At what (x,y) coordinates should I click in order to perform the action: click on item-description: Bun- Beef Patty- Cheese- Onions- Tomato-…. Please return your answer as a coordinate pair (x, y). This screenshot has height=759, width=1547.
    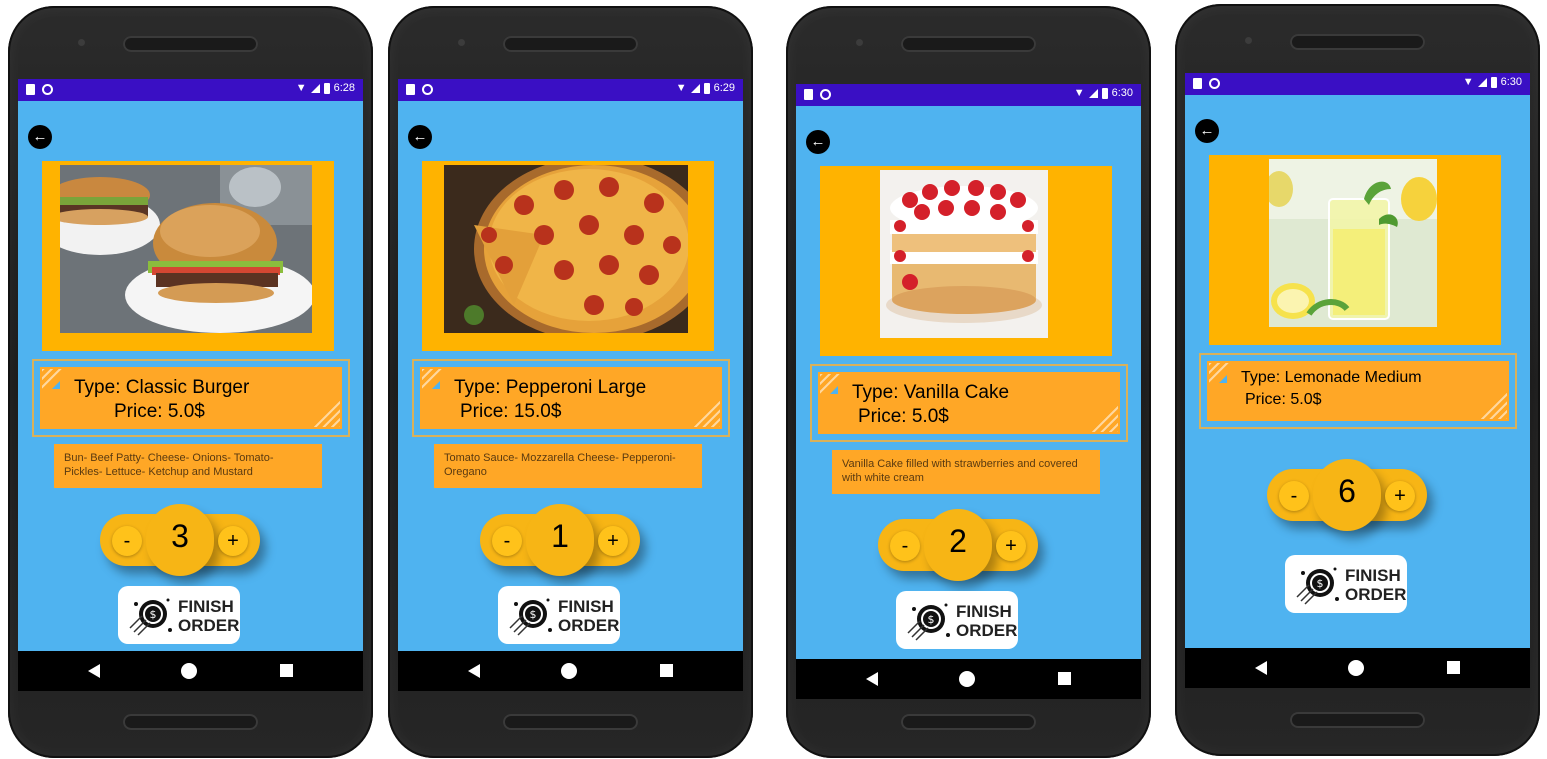
    Looking at the image, I should click on (188, 466).